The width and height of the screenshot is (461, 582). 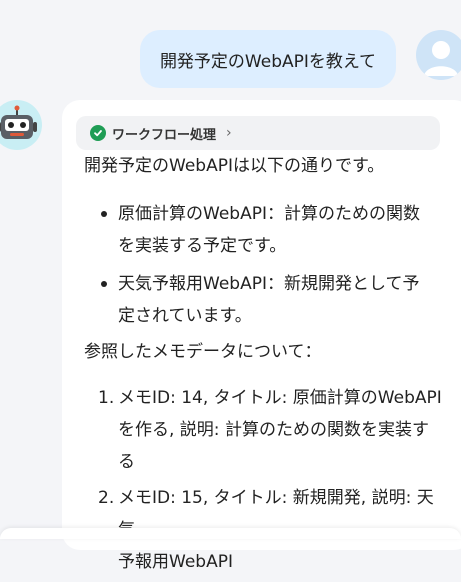 What do you see at coordinates (230, 533) in the screenshot?
I see `message-composer` at bounding box center [230, 533].